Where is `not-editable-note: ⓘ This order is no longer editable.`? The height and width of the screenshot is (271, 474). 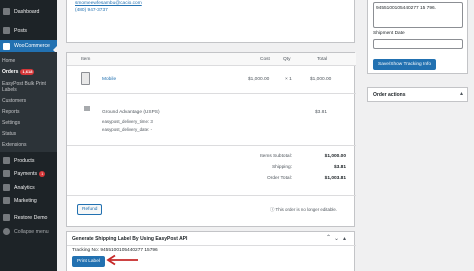 not-editable-note: ⓘ This order is no longer editable. is located at coordinates (304, 209).